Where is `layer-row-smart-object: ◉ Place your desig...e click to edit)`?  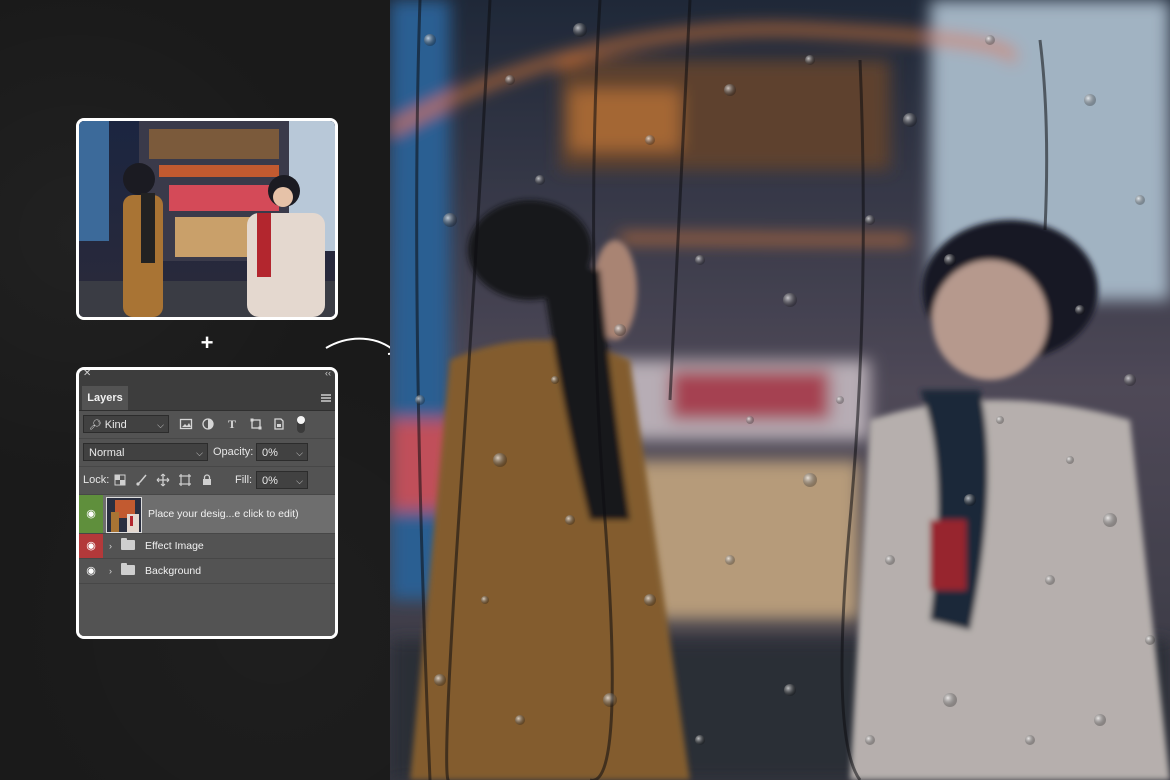 layer-row-smart-object: ◉ Place your desig...e click to edit) is located at coordinates (207, 514).